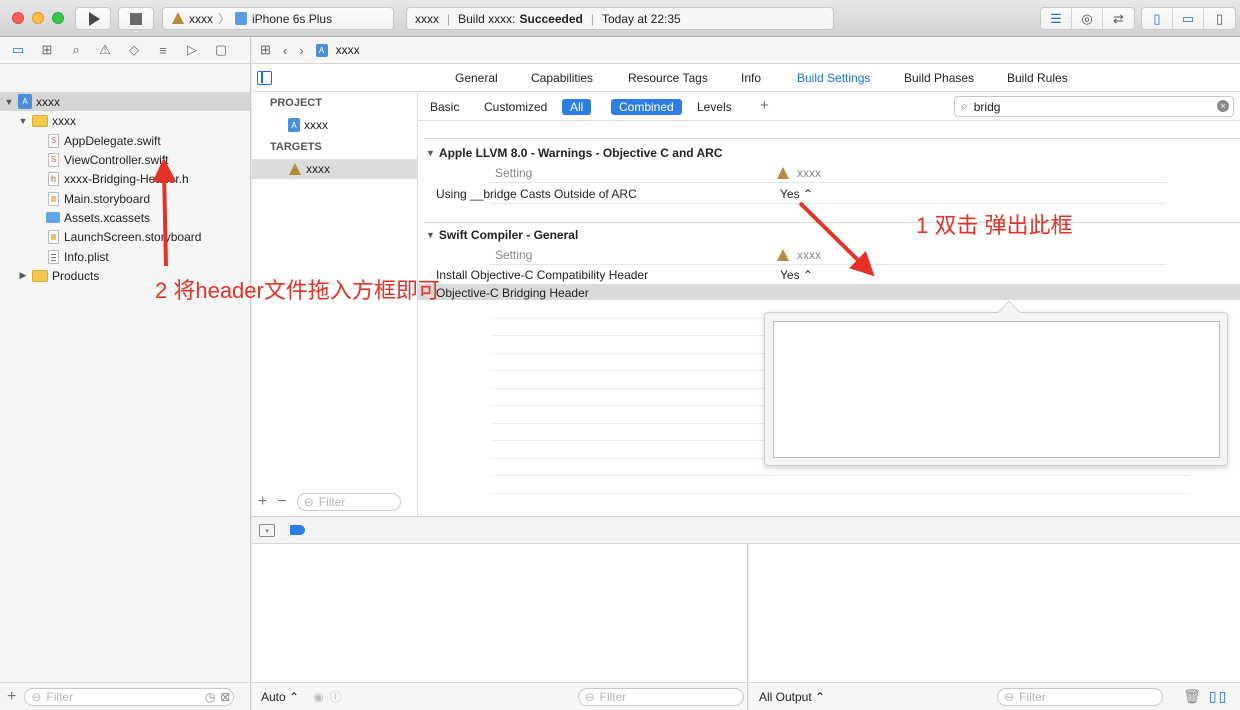  I want to click on tab-info: Info, so click(751, 78).